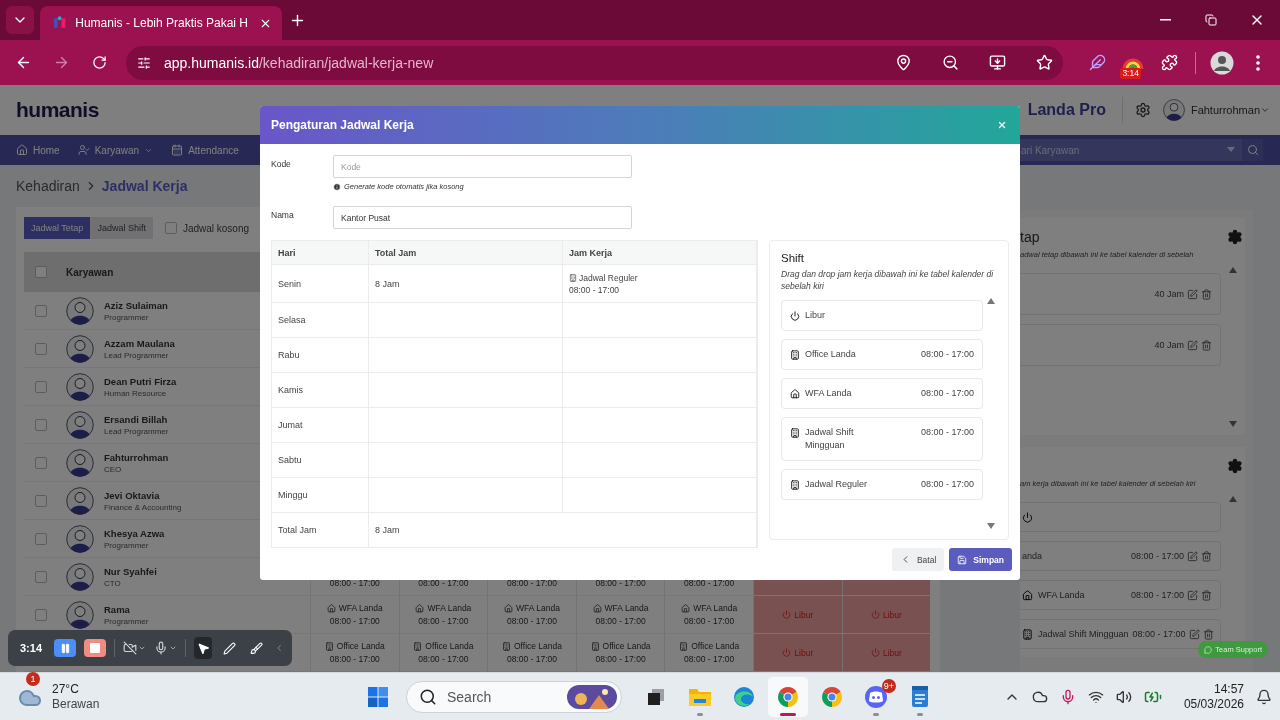  What do you see at coordinates (1213, 696) in the screenshot?
I see `clock: 14:57 05/03/2026` at bounding box center [1213, 696].